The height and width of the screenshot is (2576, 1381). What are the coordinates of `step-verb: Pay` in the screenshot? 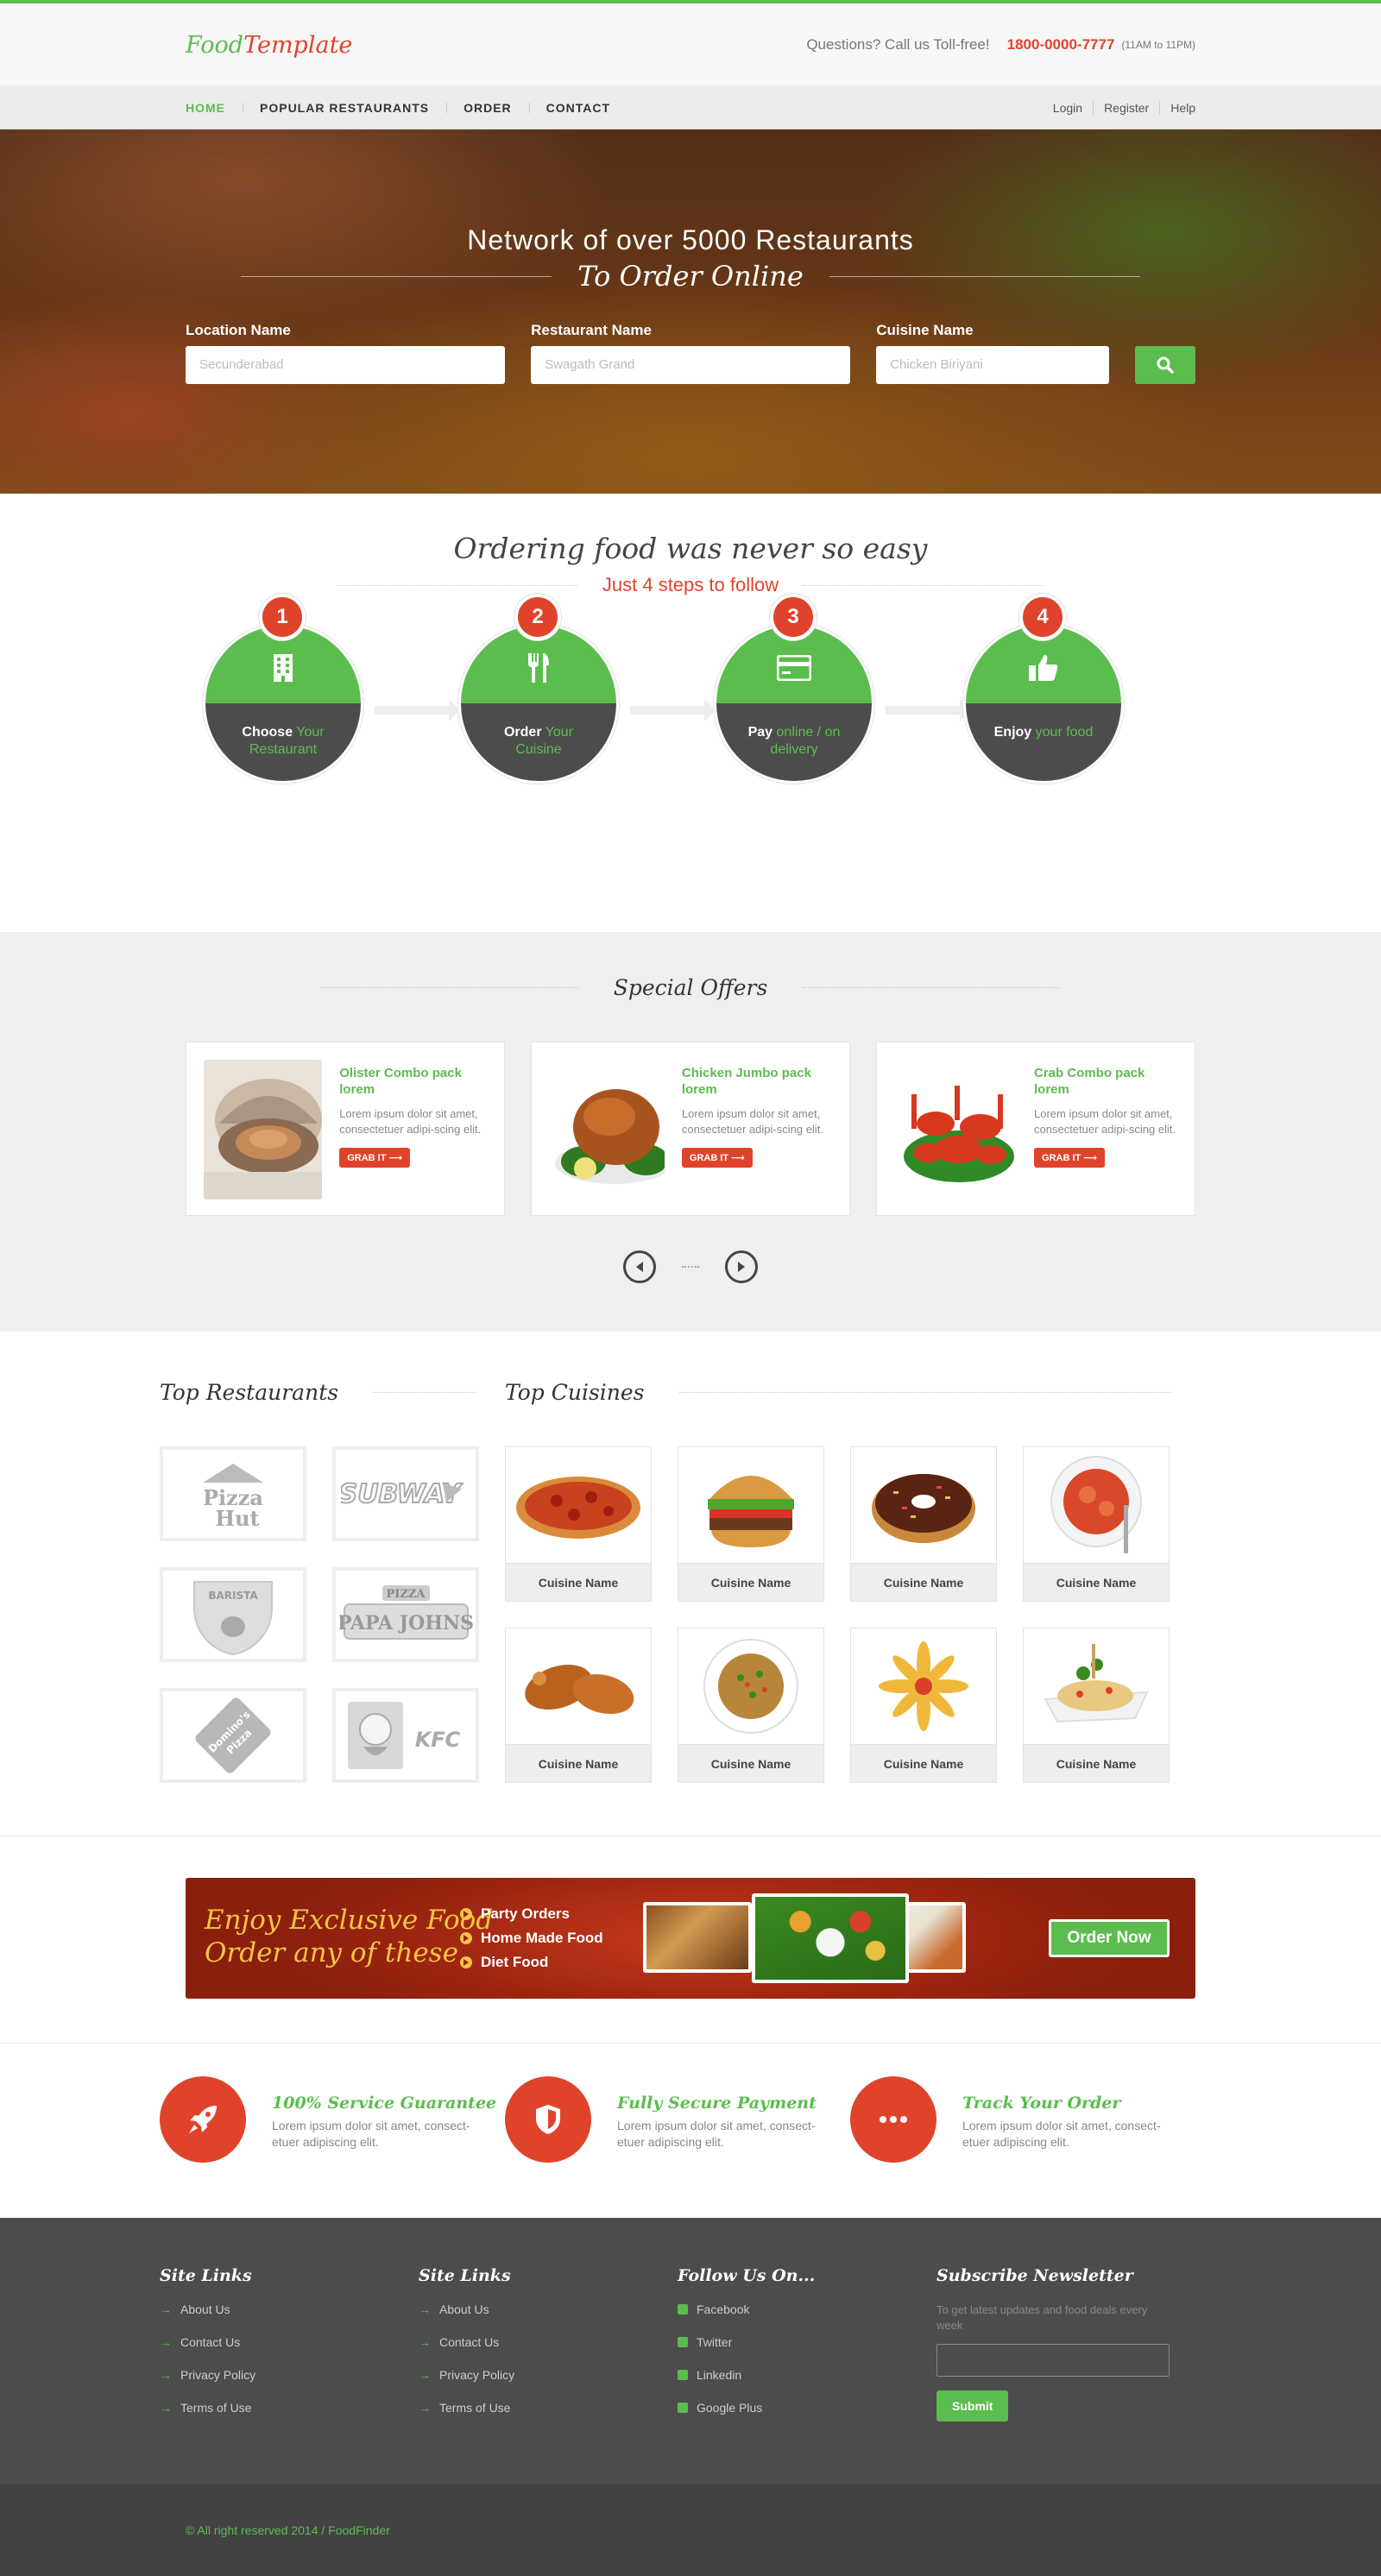 It's located at (760, 733).